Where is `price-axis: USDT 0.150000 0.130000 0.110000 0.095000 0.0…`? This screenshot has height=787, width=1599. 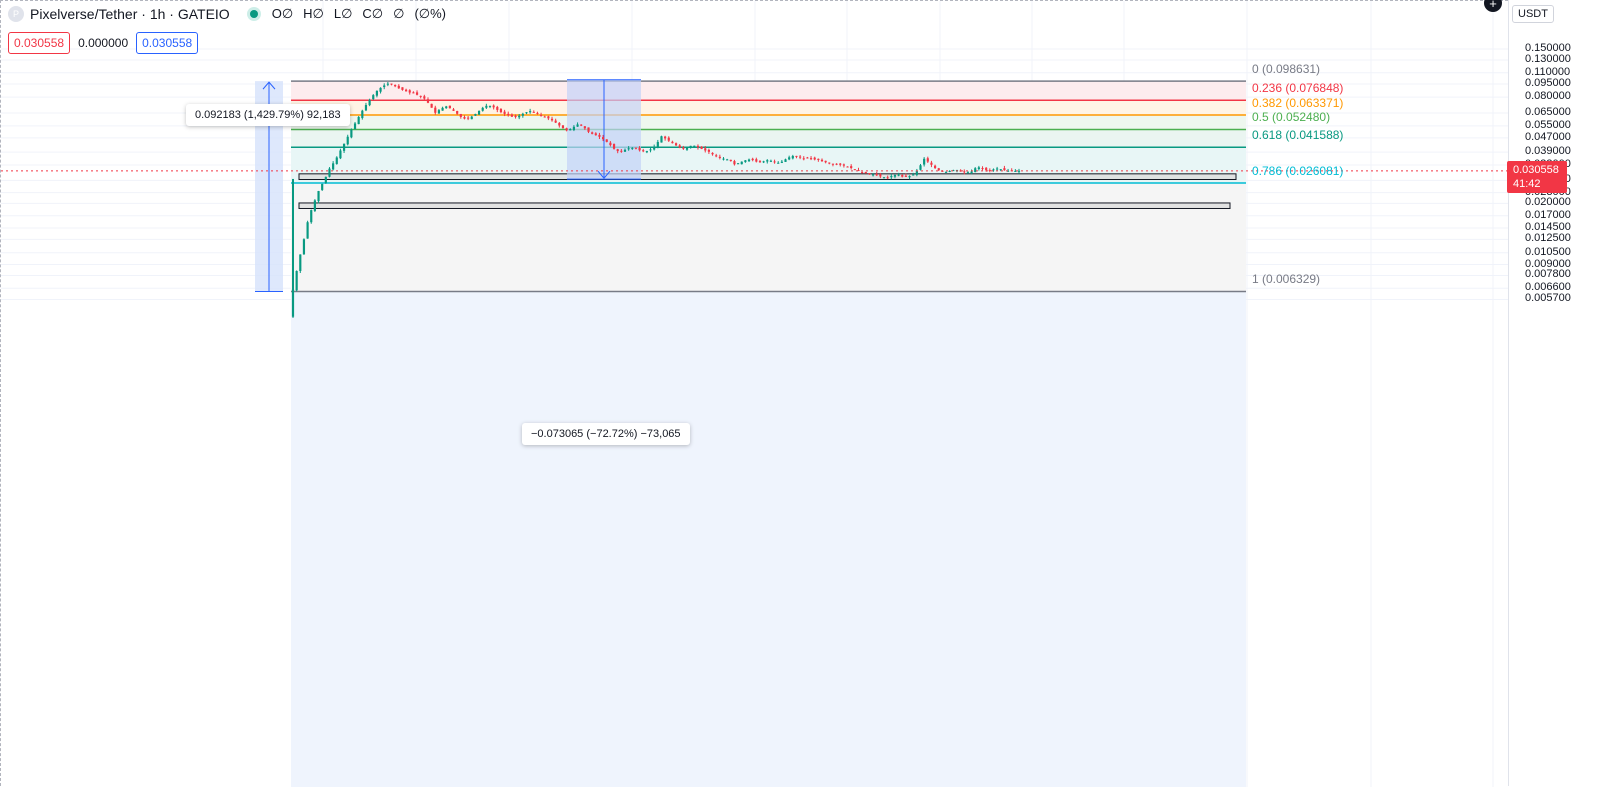
price-axis: USDT 0.150000 0.130000 0.110000 0.095000 0.0… is located at coordinates (1553, 393).